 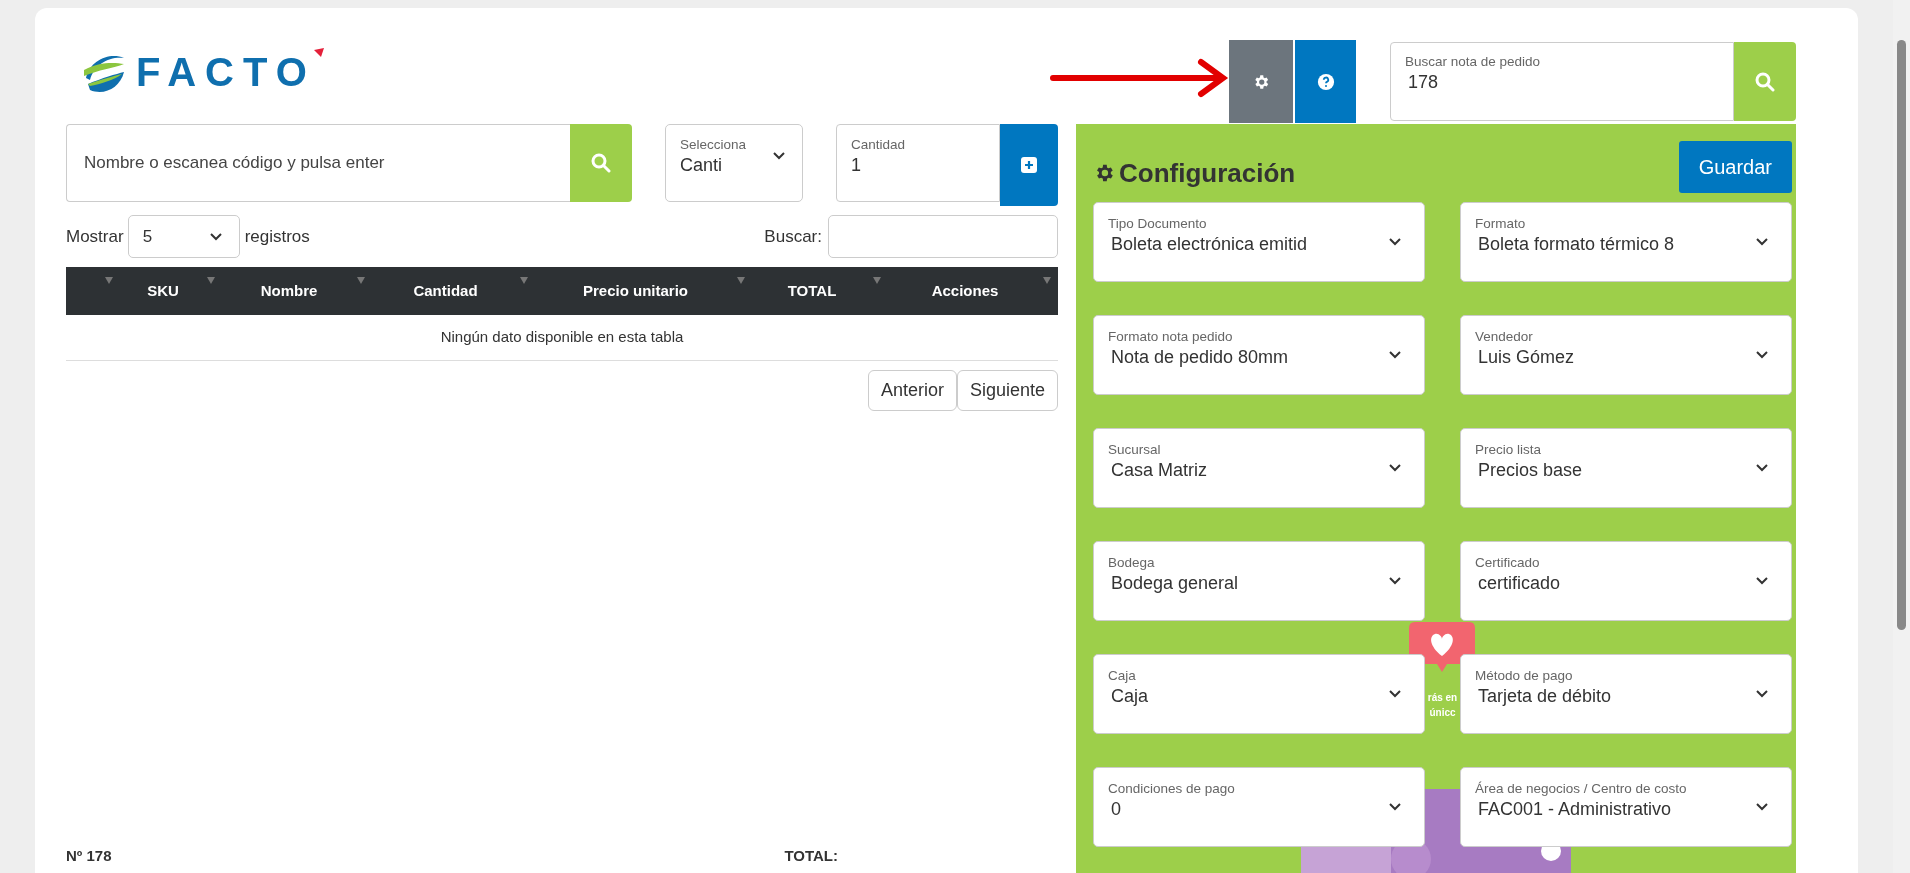 What do you see at coordinates (635, 290) in the screenshot?
I see `column-header: Precio unitario` at bounding box center [635, 290].